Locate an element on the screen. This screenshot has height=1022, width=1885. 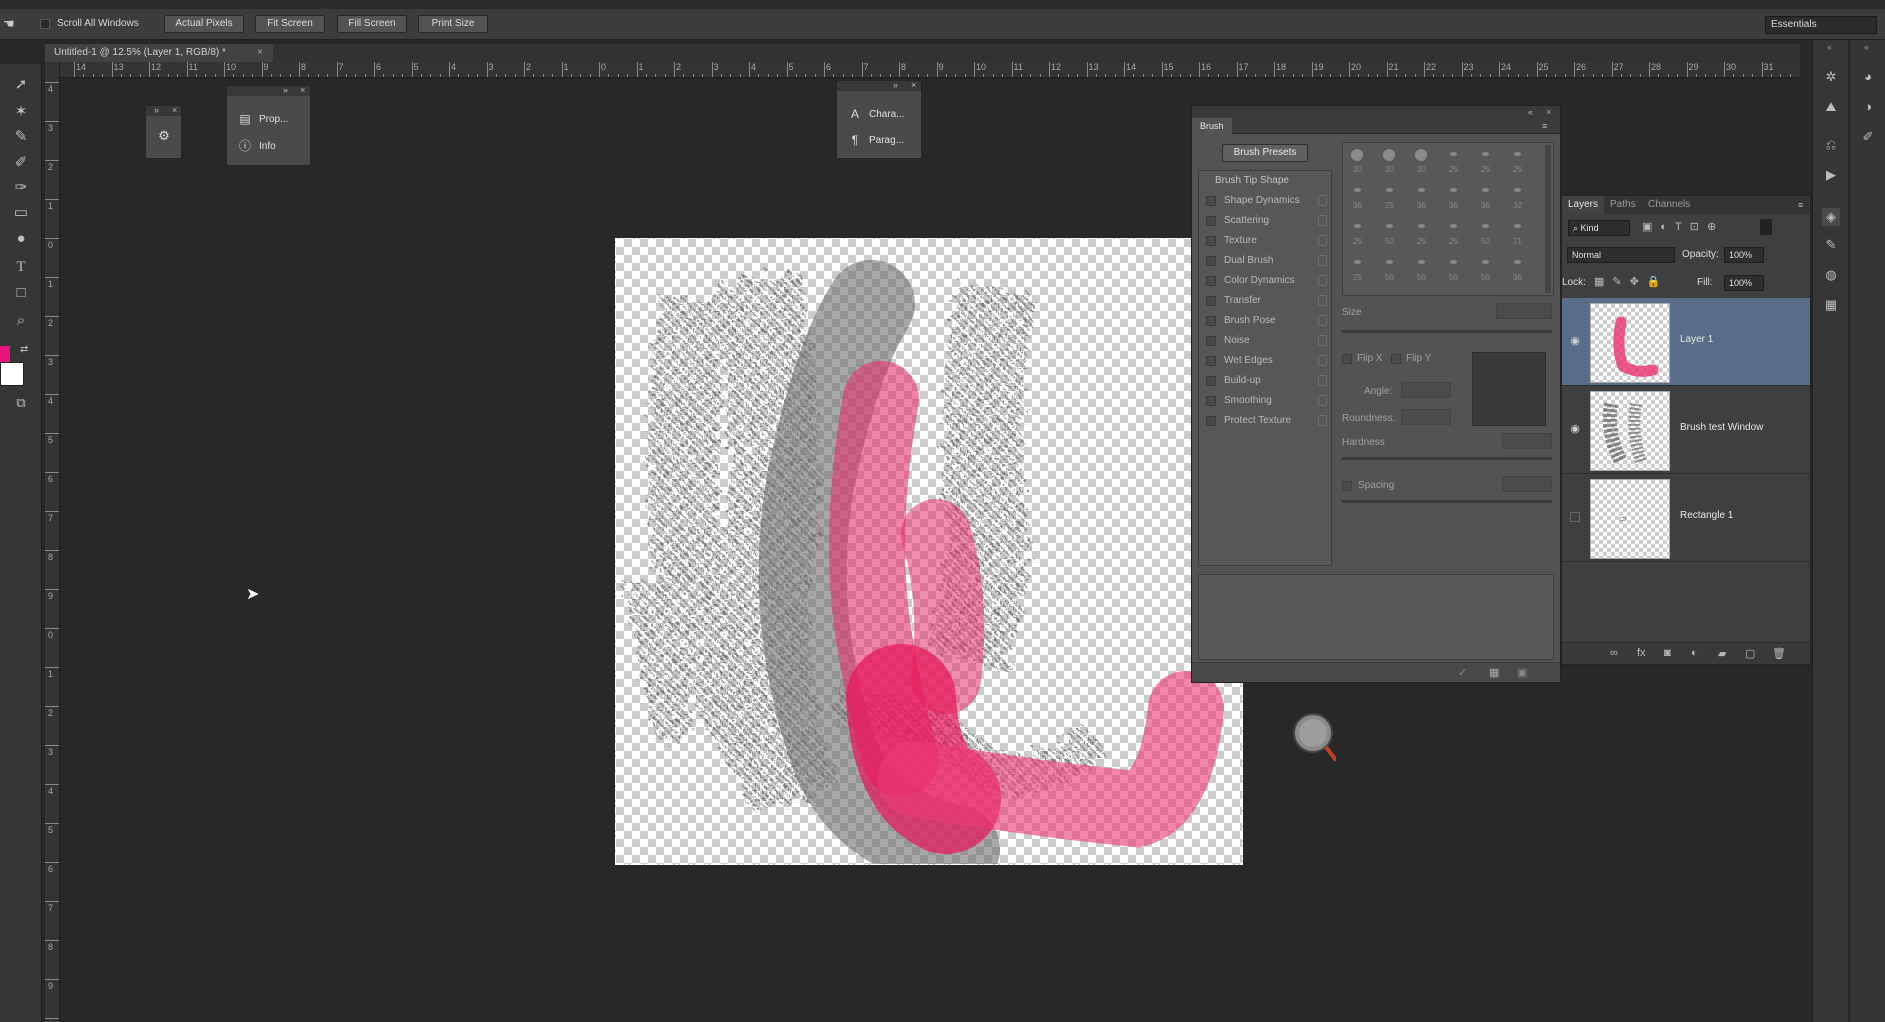
brush-tool-icon: ✐ is located at coordinates (21, 163).